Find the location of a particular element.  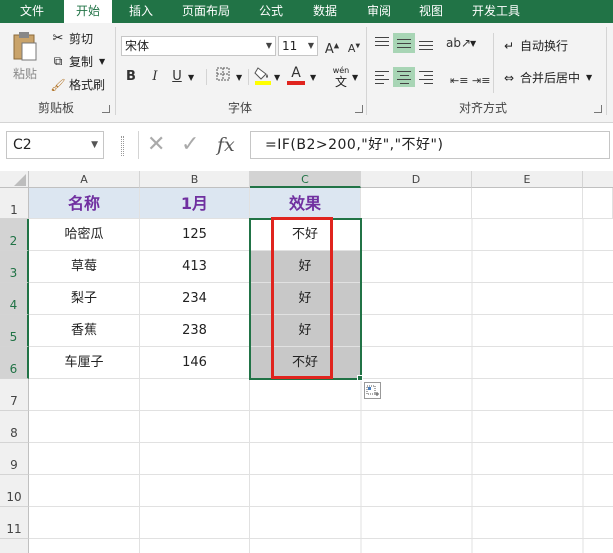

cell-c1: 效果 is located at coordinates (305, 203).